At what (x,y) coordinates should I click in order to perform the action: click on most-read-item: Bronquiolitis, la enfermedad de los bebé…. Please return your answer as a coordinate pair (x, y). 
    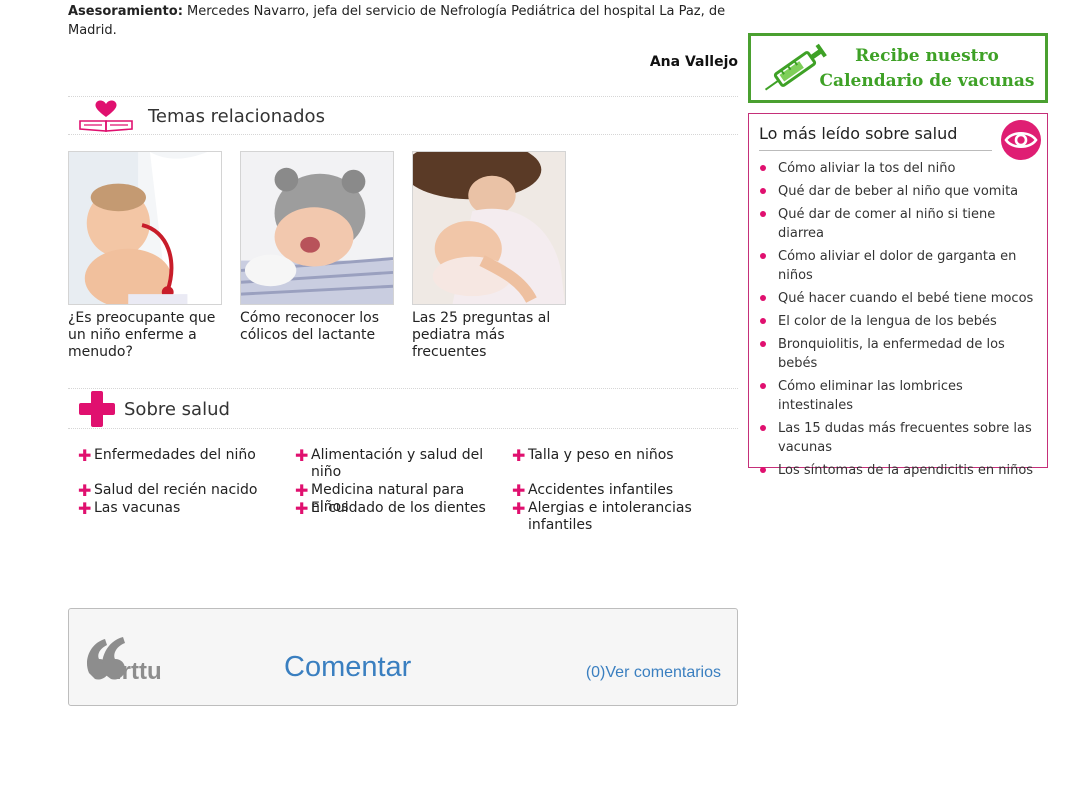
    Looking at the image, I should click on (900, 354).